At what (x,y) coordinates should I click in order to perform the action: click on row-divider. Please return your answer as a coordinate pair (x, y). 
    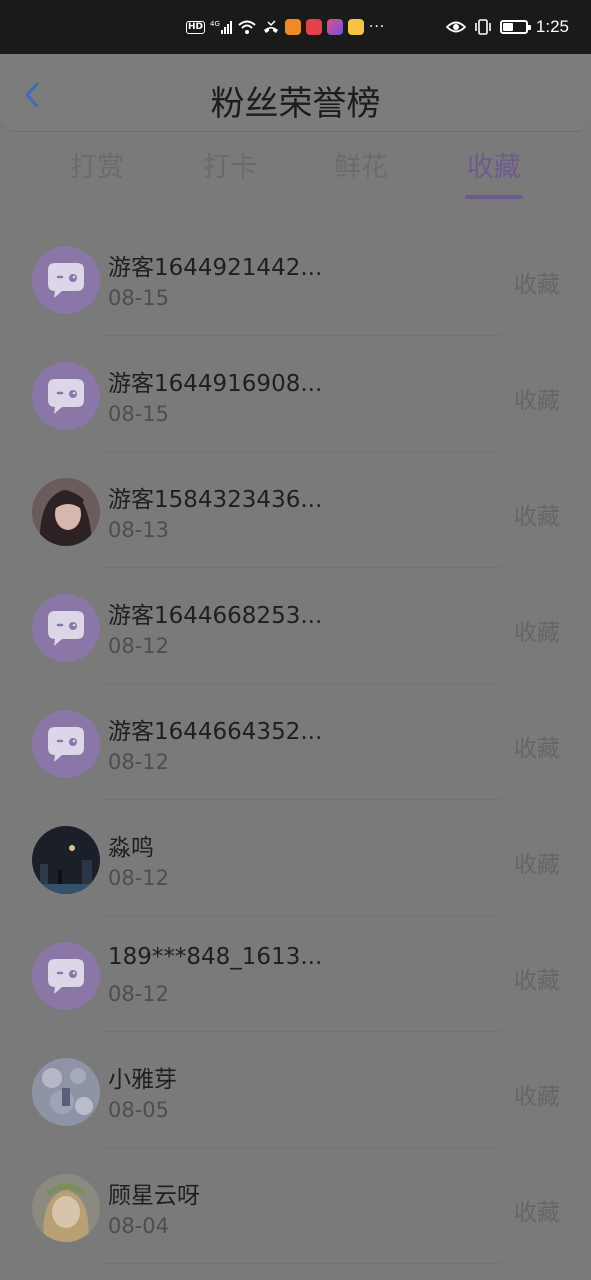
    Looking at the image, I should click on (303, 1263).